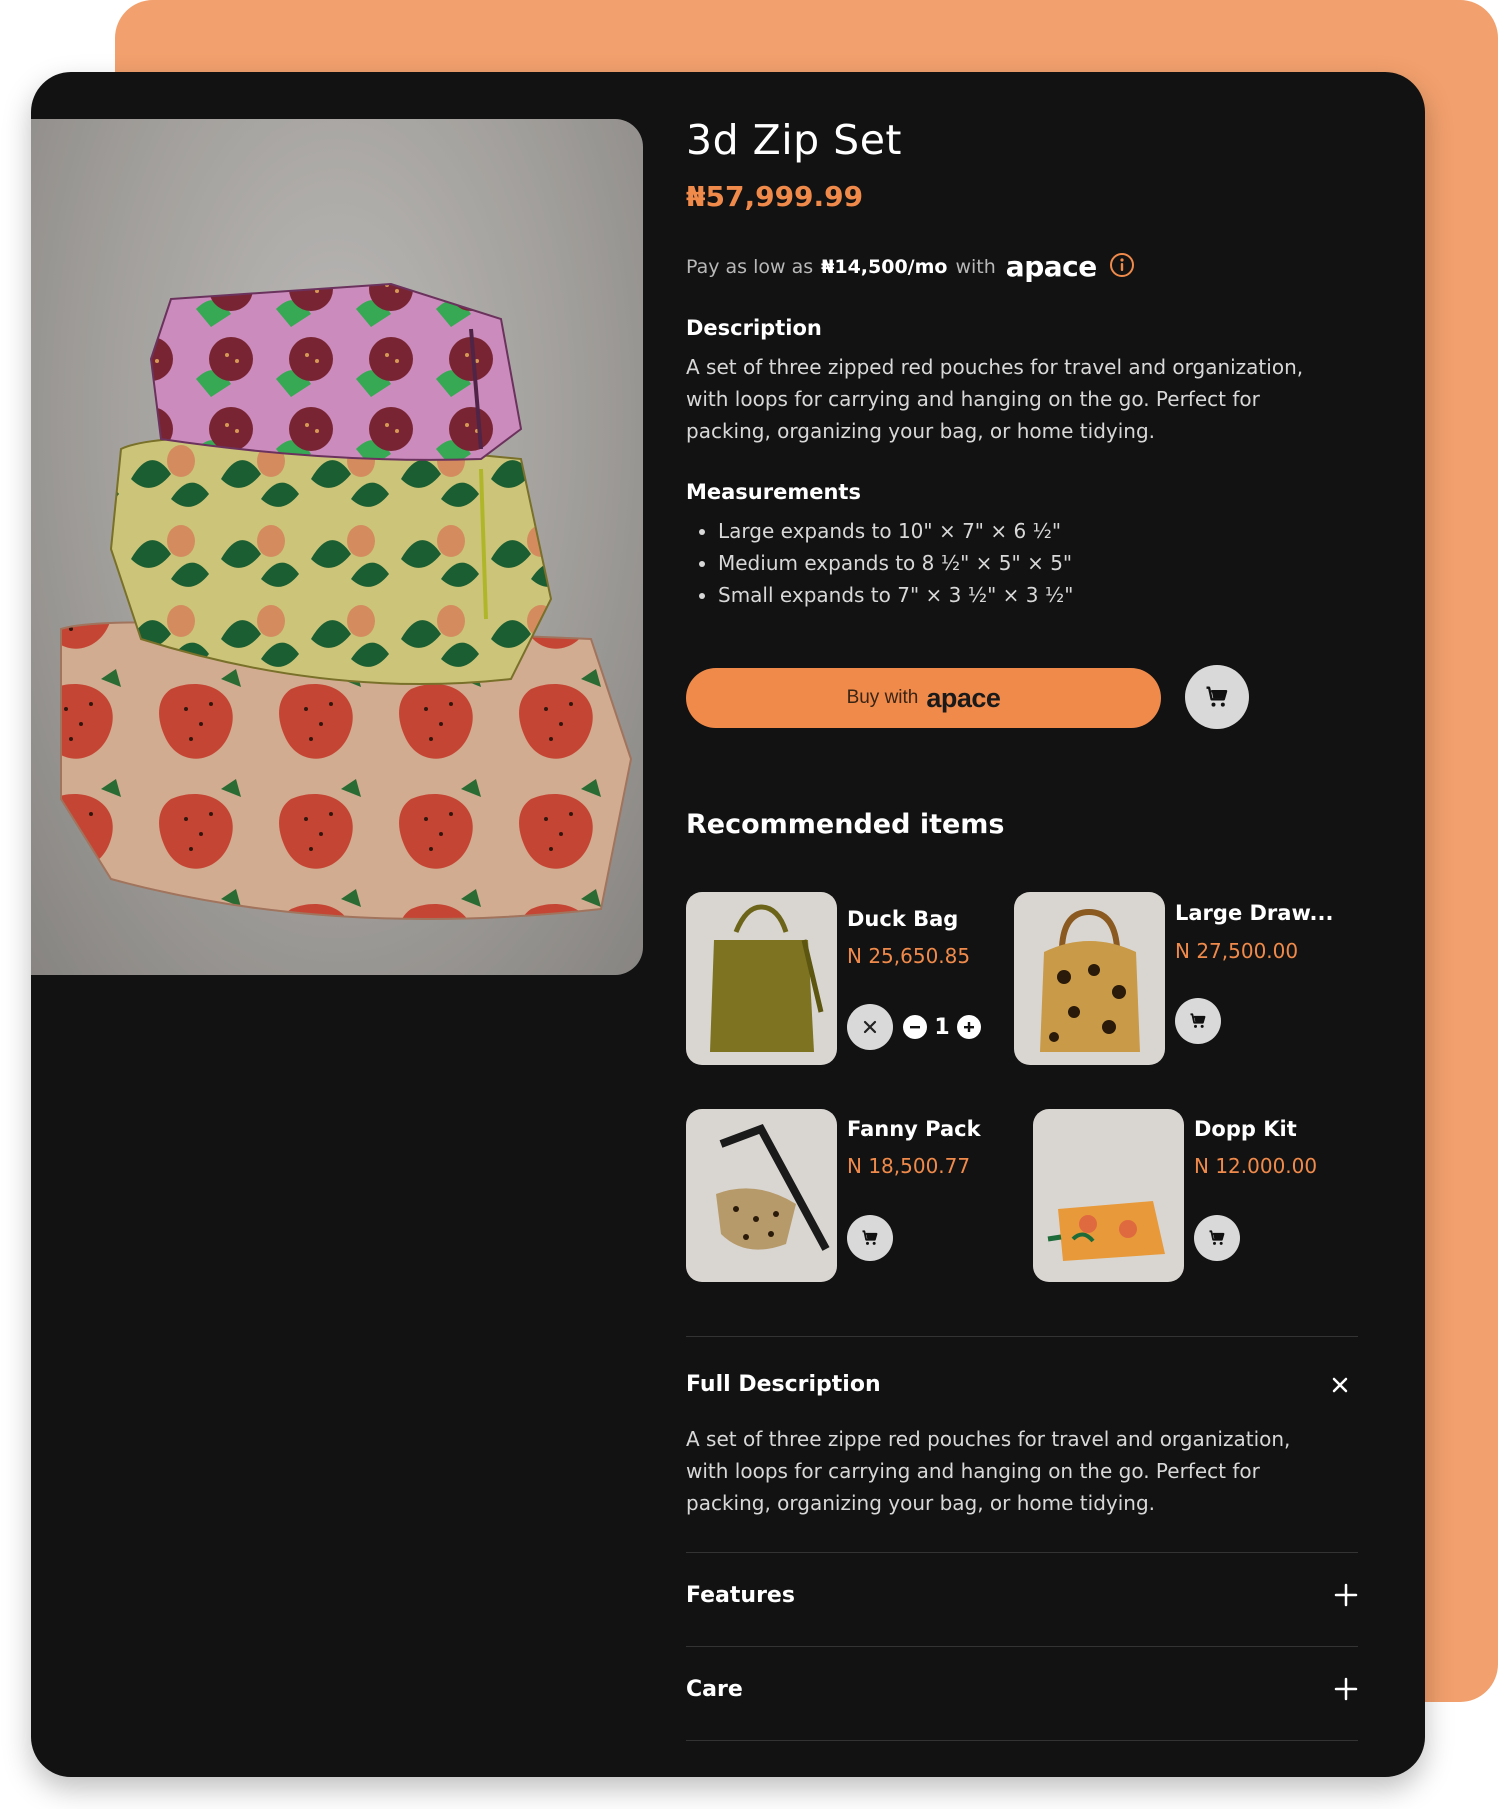 Image resolution: width=1498 pixels, height=1809 pixels. I want to click on recommended-item-dopp-kit: Dopp Kit N 12.000.00, so click(1195, 1195).